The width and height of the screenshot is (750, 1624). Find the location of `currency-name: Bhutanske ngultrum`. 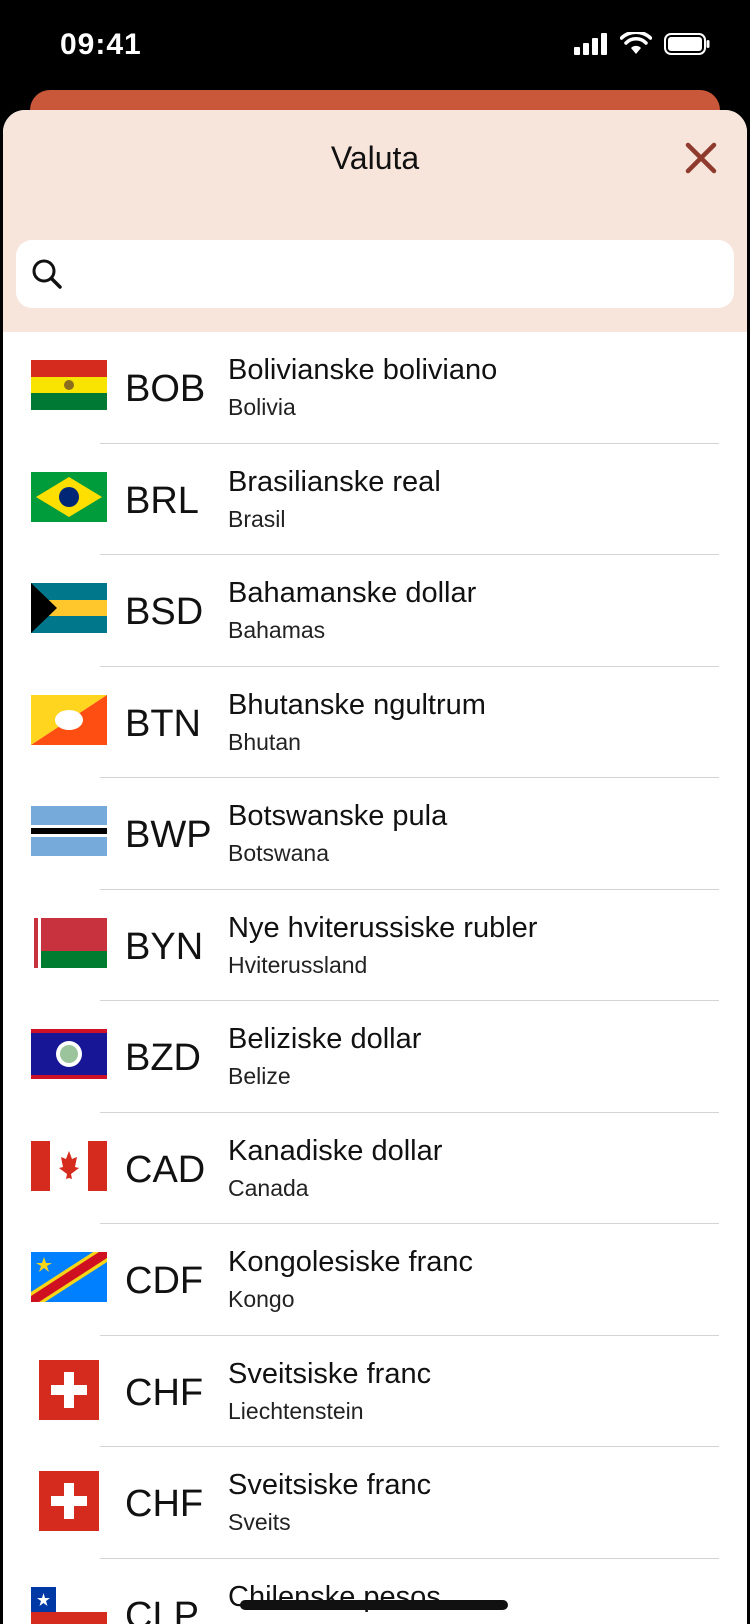

currency-name: Bhutanske ngultrum is located at coordinates (357, 704).